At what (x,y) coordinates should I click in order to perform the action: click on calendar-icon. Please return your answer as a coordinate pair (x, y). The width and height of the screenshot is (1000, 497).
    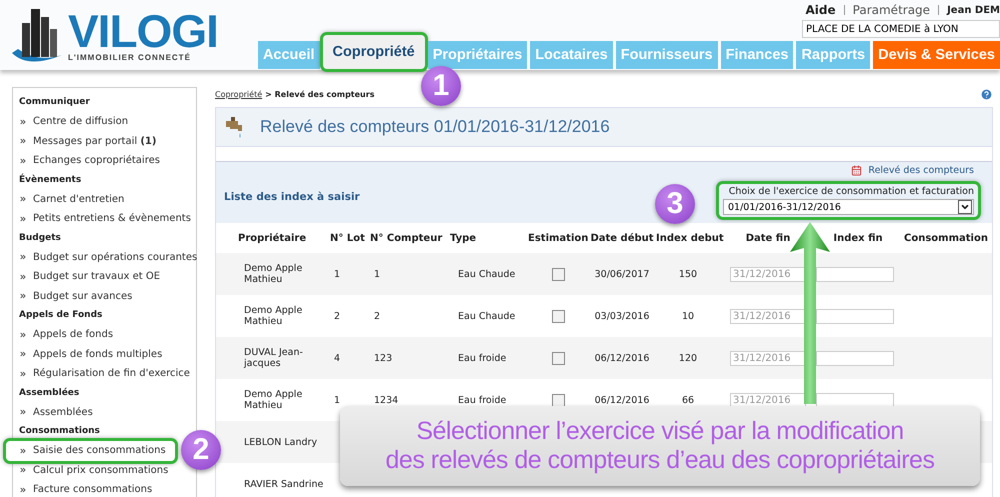
    Looking at the image, I should click on (856, 170).